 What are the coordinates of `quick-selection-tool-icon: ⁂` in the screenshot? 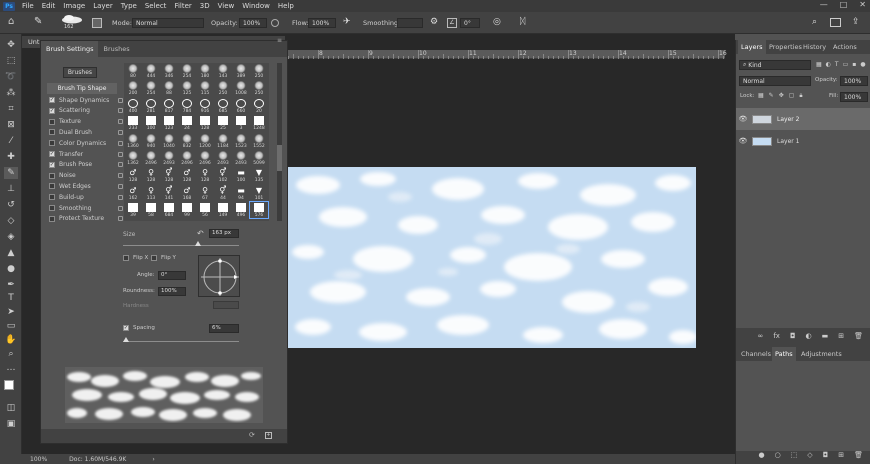 It's located at (11, 93).